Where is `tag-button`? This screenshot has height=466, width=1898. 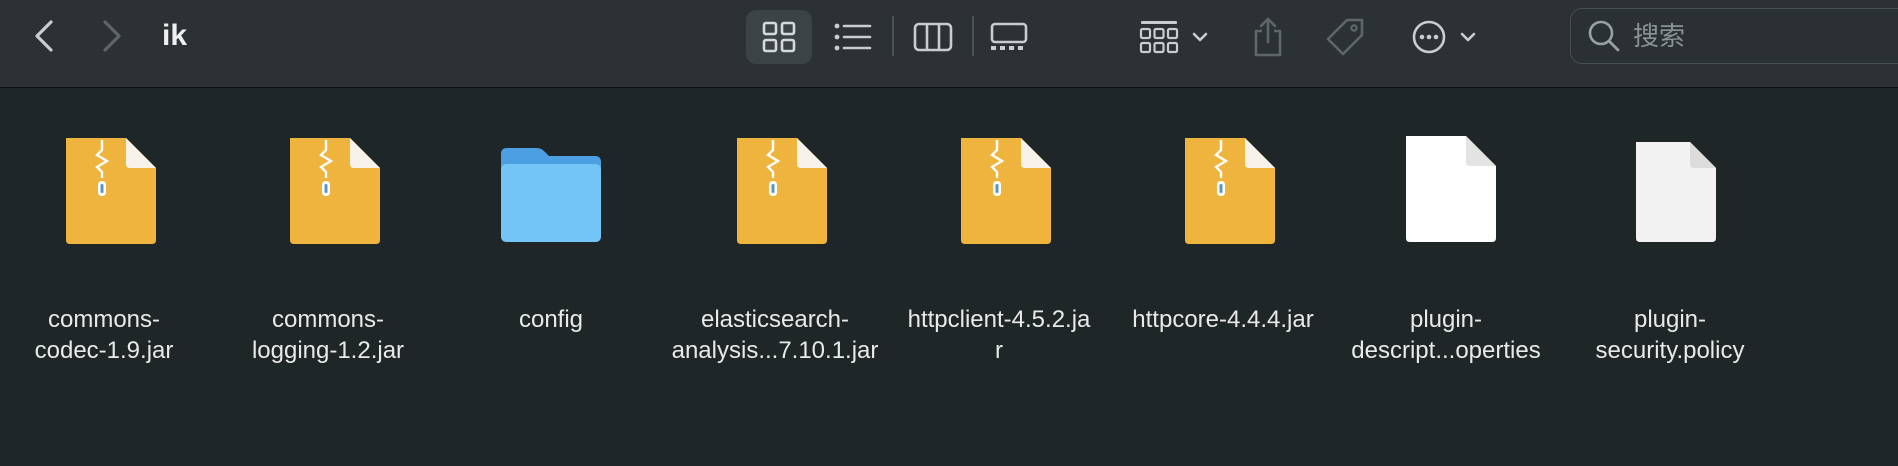
tag-button is located at coordinates (1345, 37).